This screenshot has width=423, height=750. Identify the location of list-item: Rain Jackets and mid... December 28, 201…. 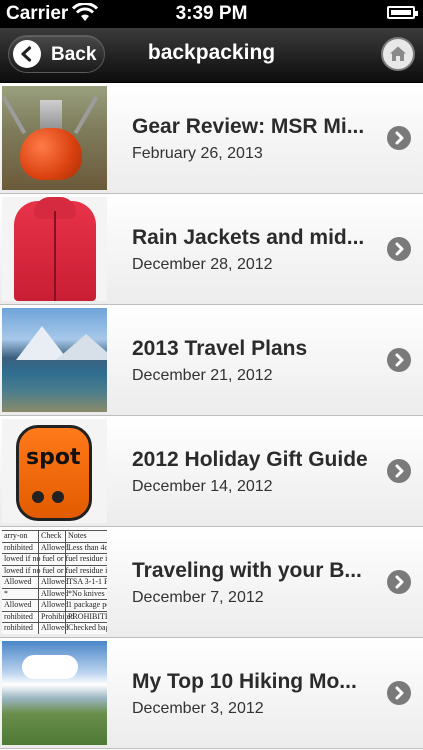
(211, 249).